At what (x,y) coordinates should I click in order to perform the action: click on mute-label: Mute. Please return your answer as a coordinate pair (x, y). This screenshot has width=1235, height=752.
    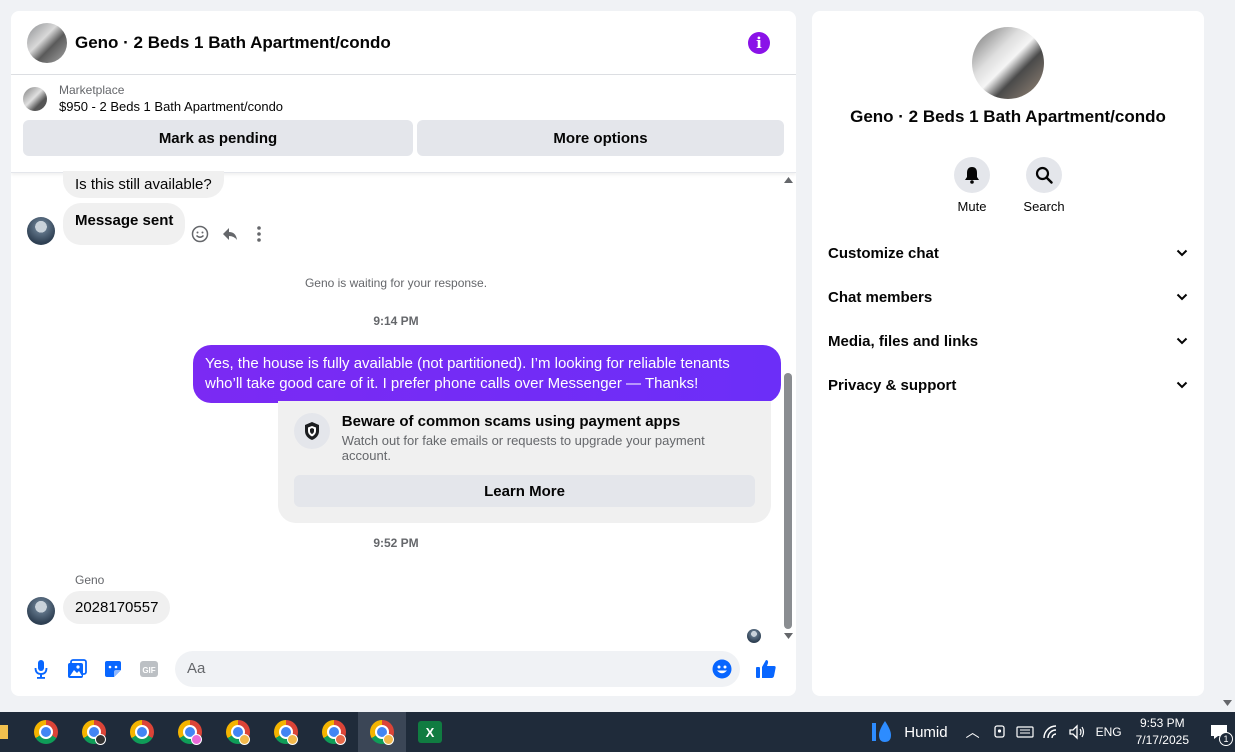
    Looking at the image, I should click on (972, 206).